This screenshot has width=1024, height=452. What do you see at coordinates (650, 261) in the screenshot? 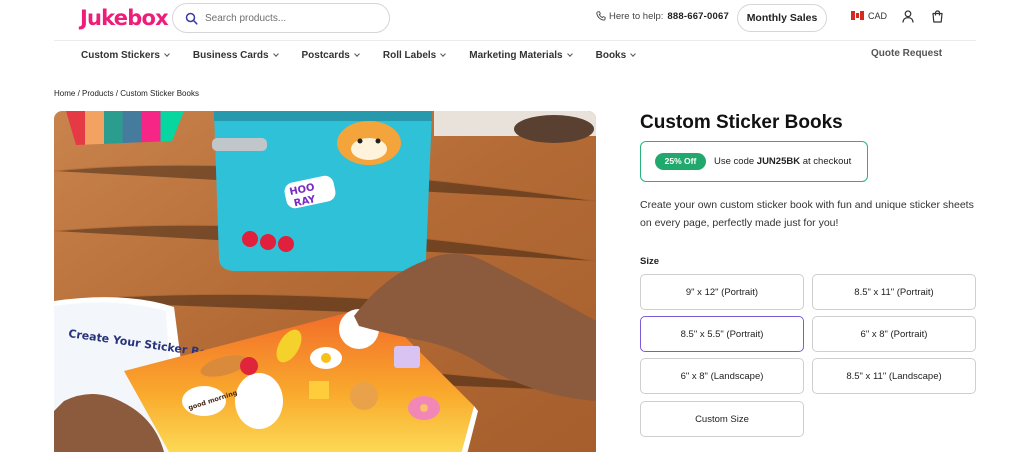
I see `size-label: Size` at bounding box center [650, 261].